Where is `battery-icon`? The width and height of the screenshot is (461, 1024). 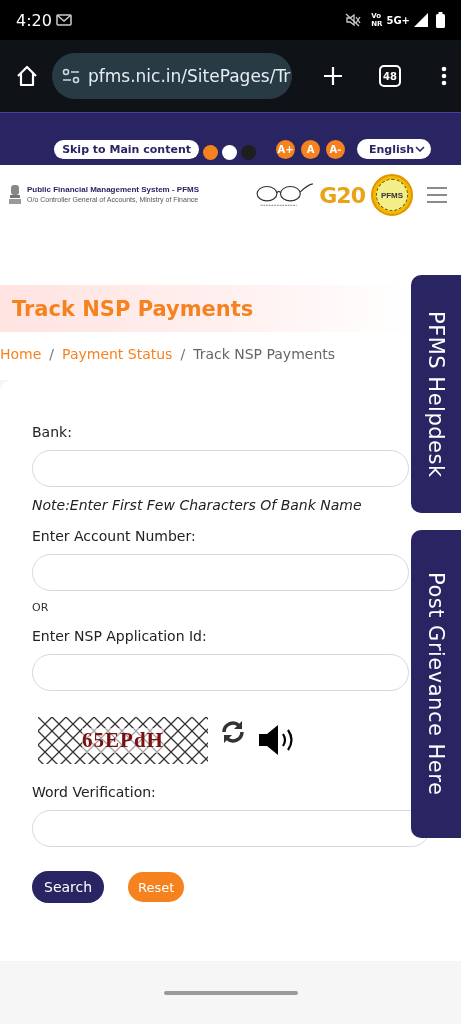 battery-icon is located at coordinates (440, 20).